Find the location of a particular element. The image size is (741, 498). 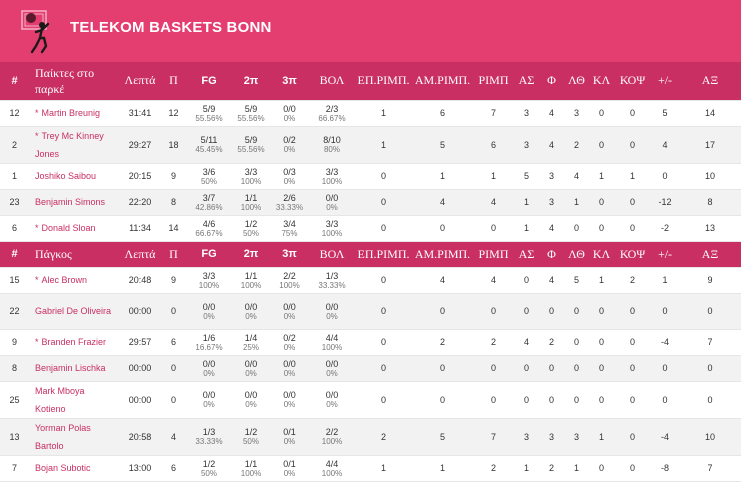

two-pointers-made: 1/2 is located at coordinates (251, 223).